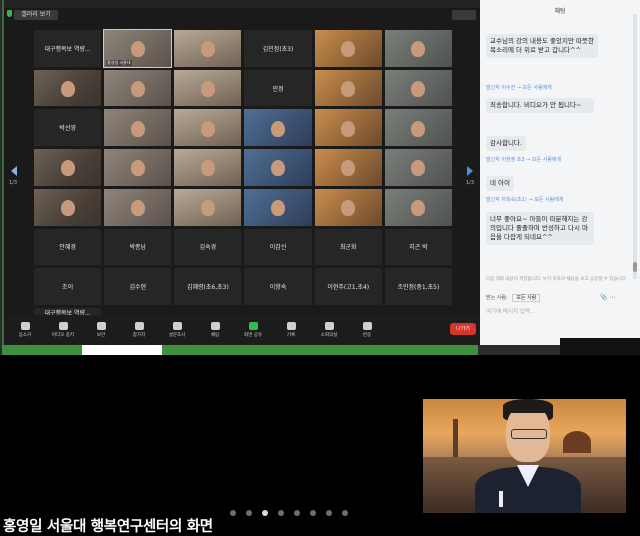 The height and width of the screenshot is (536, 640). Describe the element at coordinates (208, 247) in the screenshot. I see `participant-tile: 김숙경` at that location.